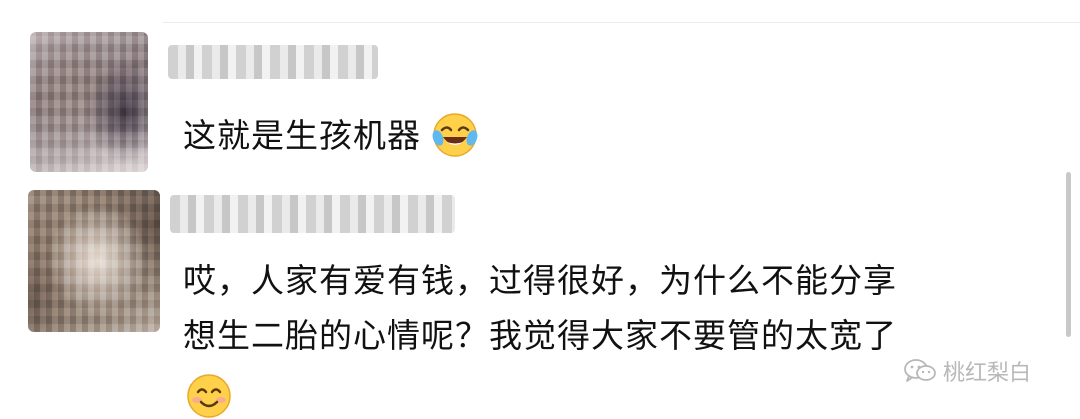 The image size is (1080, 419). Describe the element at coordinates (302, 135) in the screenshot. I see `comment-text-content: 这就是生孩机器` at that location.